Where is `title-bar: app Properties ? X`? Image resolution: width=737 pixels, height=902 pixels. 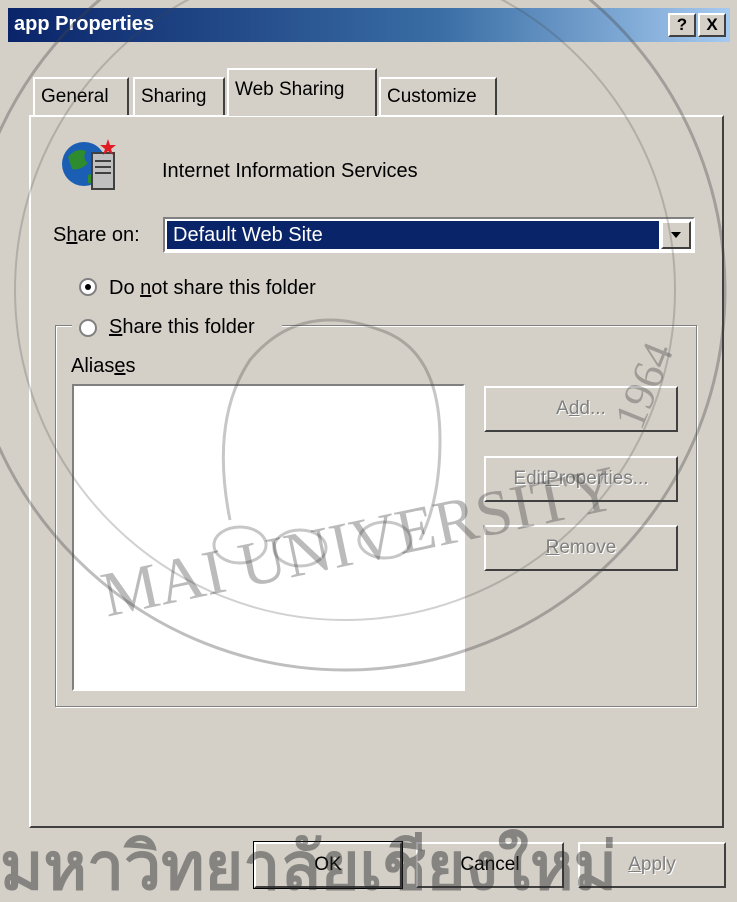 title-bar: app Properties ? X is located at coordinates (369, 25).